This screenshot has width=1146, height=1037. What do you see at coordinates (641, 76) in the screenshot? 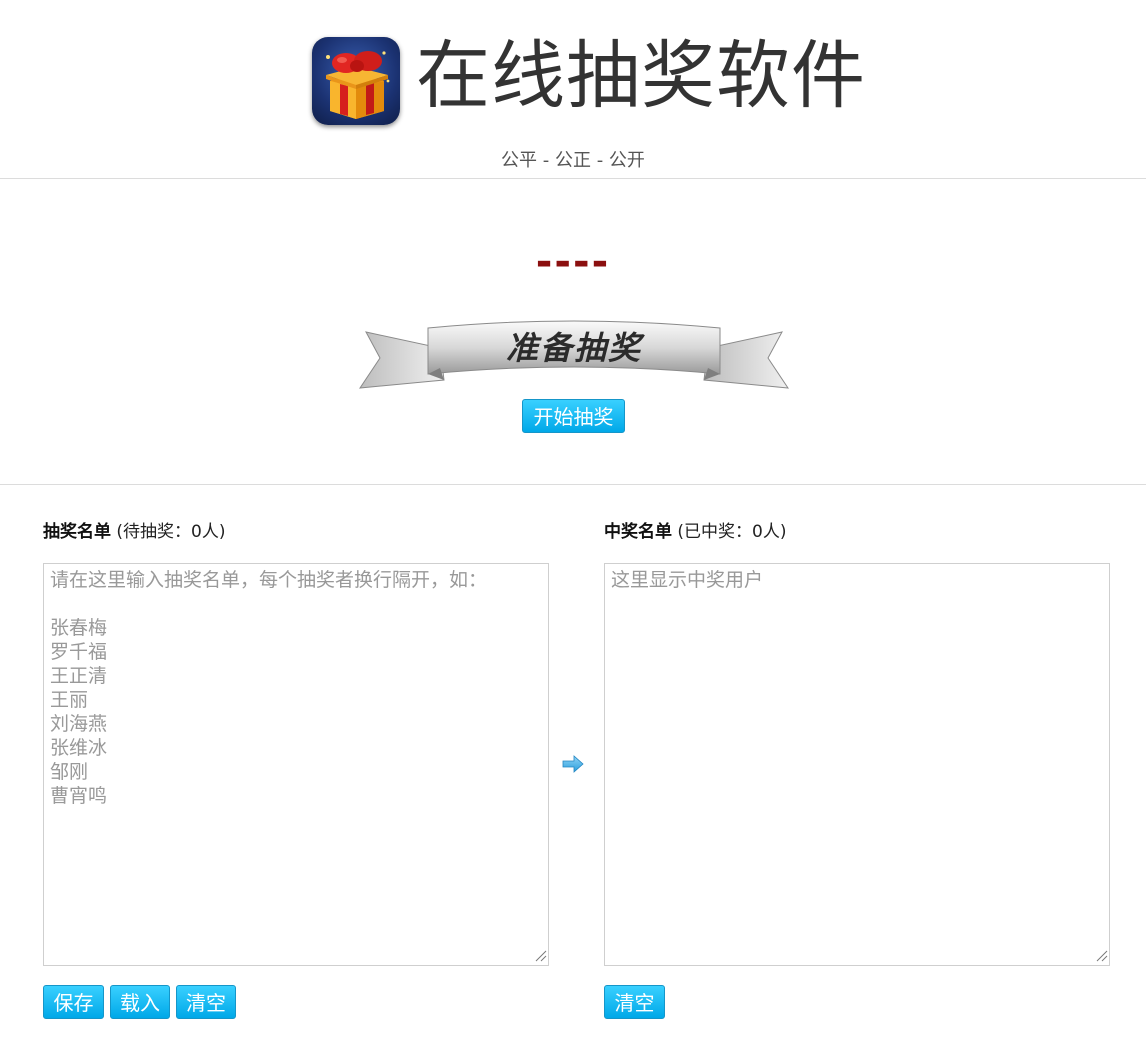
I see `app-title: 在线抽奖软件` at bounding box center [641, 76].